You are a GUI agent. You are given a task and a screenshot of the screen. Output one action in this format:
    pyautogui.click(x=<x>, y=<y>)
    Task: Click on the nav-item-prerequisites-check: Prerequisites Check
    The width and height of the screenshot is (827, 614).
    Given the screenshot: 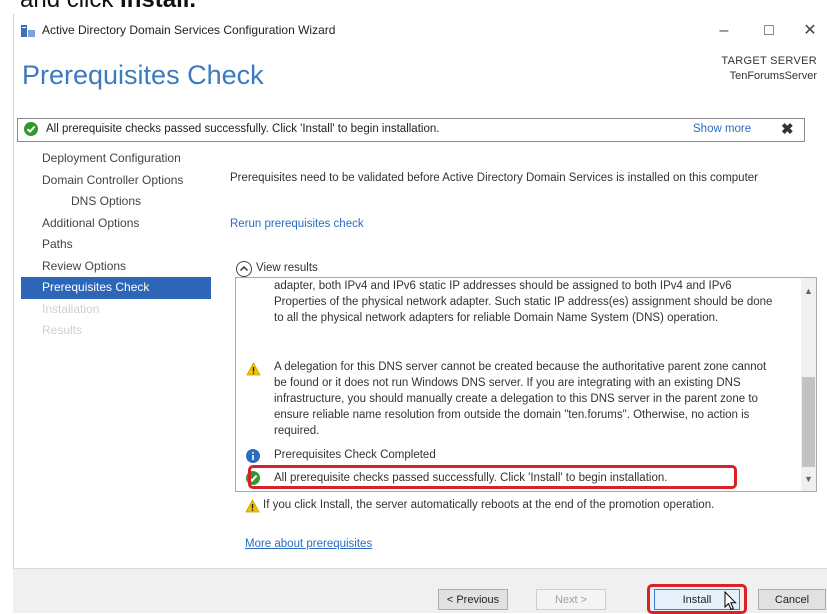 What is the action you would take?
    pyautogui.click(x=116, y=288)
    